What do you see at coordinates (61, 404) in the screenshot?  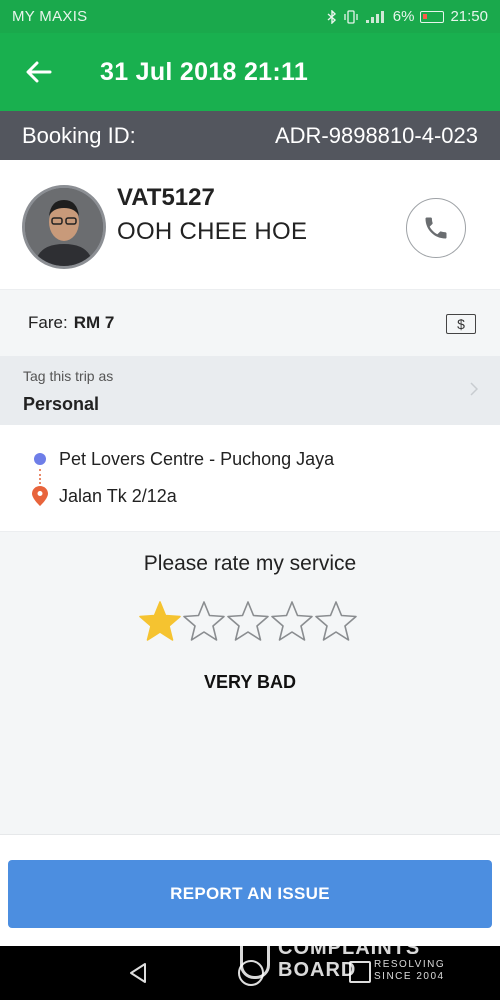 I see `trip-tag-value: Personal` at bounding box center [61, 404].